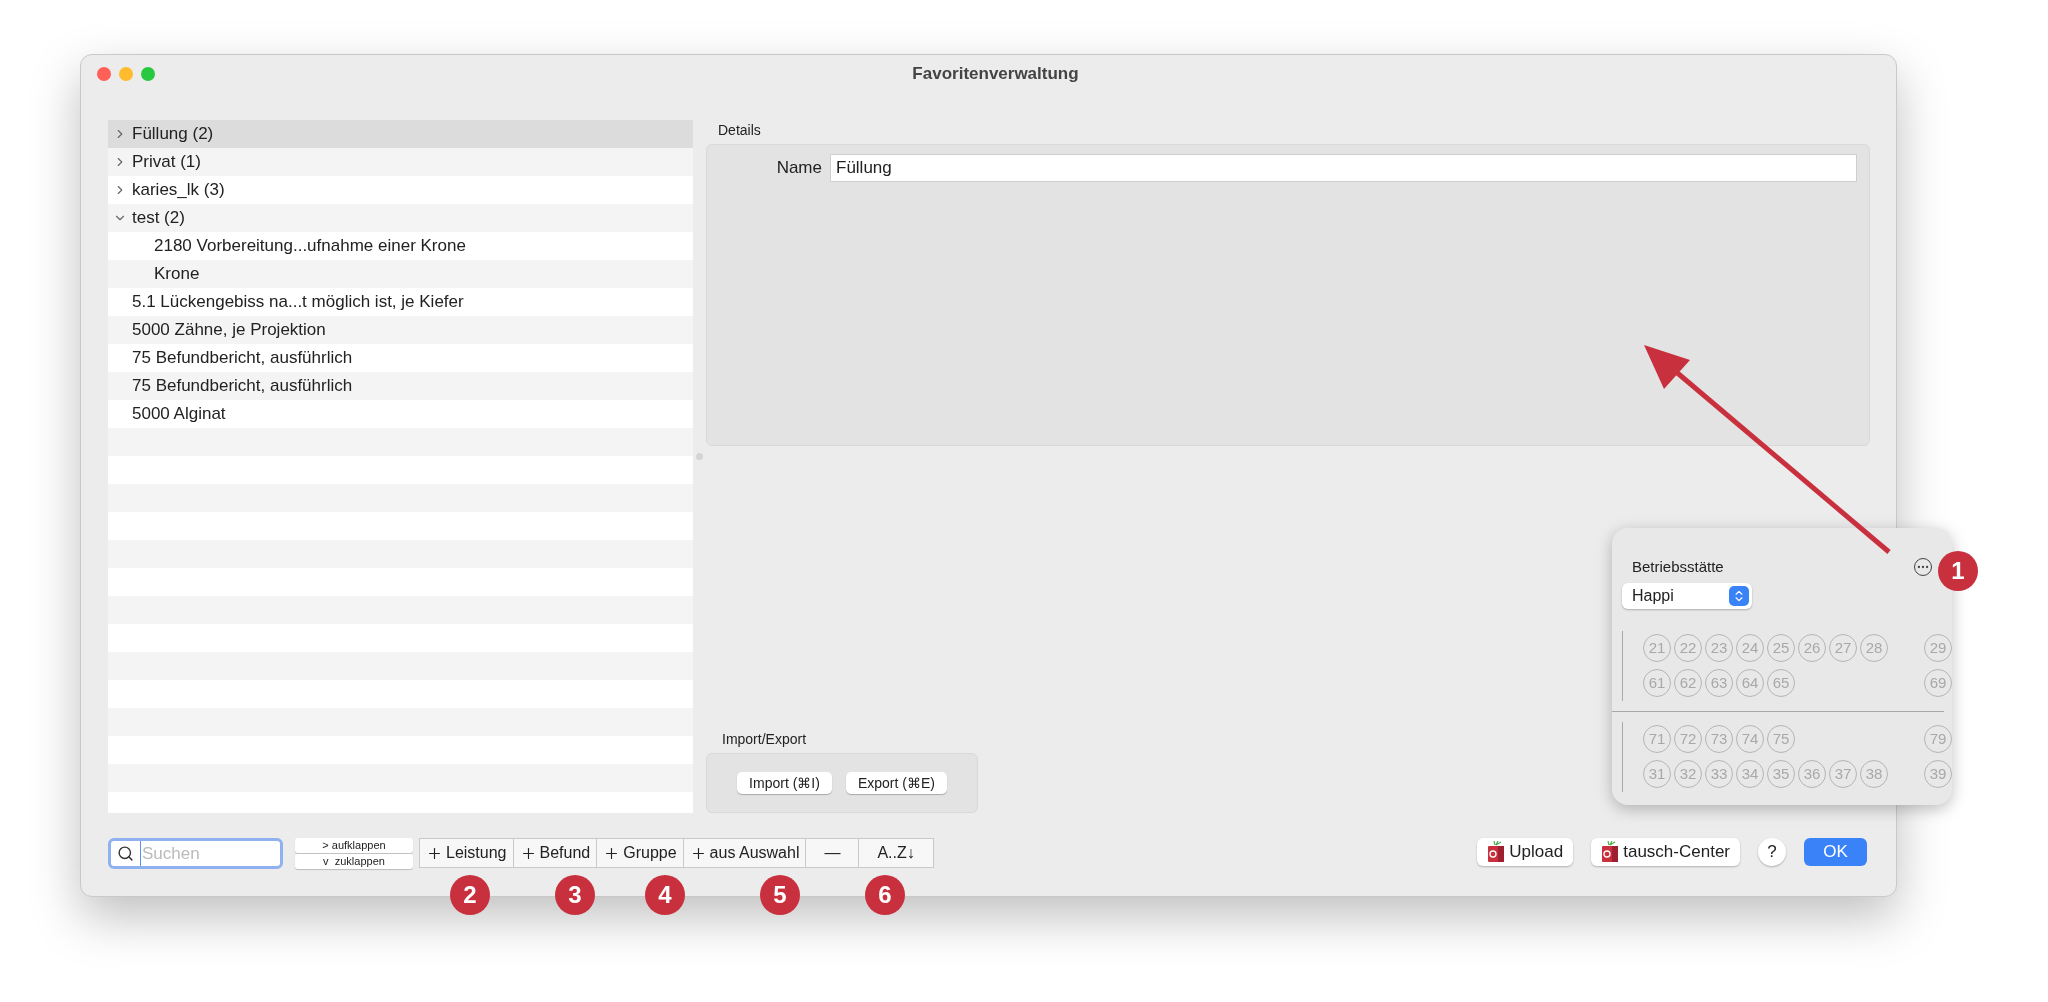  What do you see at coordinates (780, 895) in the screenshot?
I see `step-badge: 5` at bounding box center [780, 895].